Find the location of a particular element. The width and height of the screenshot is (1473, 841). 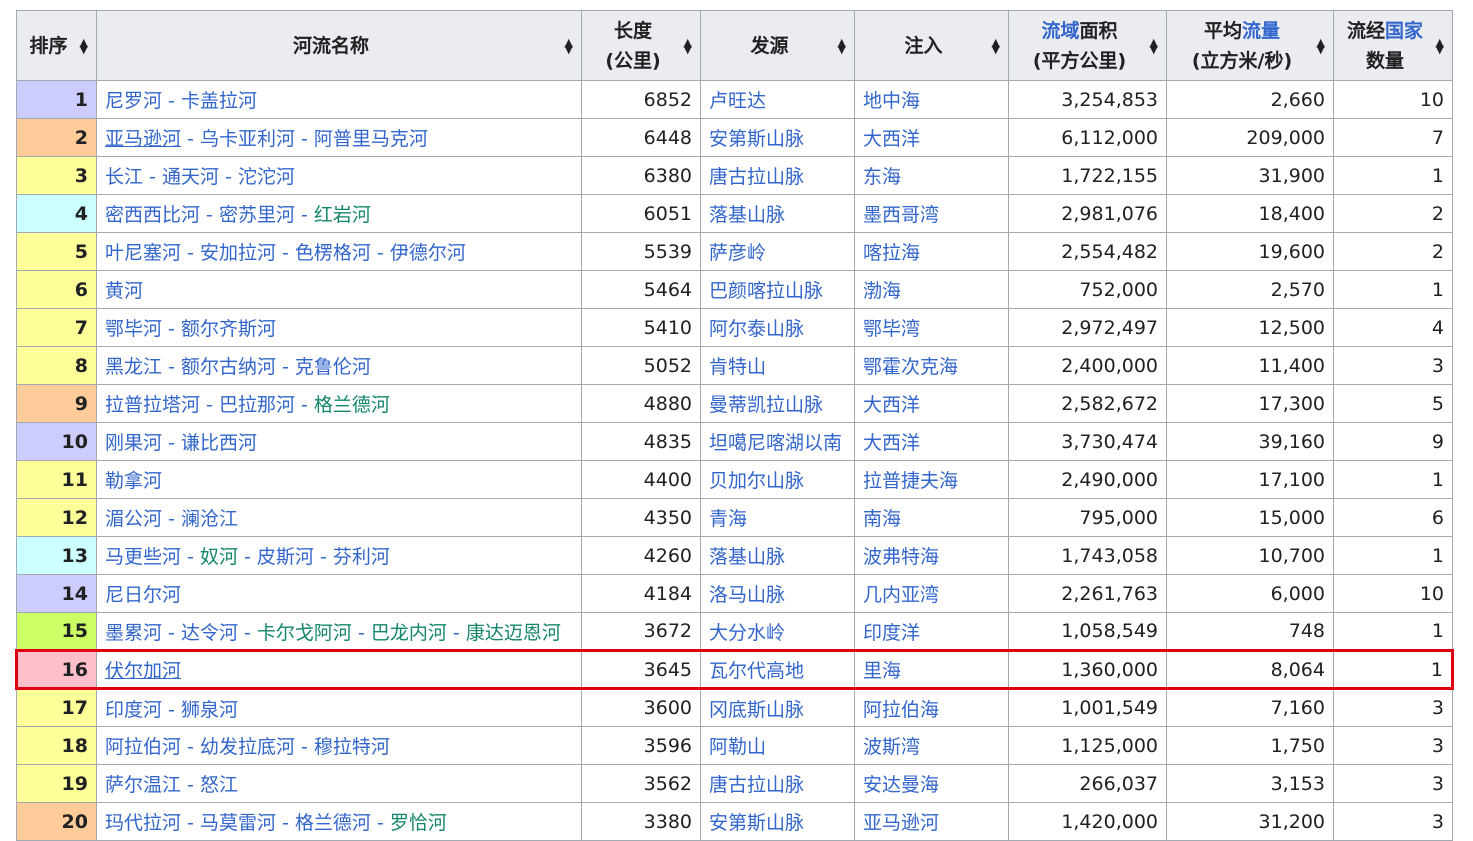

mouth-link: 鄂毕湾 is located at coordinates (891, 329).